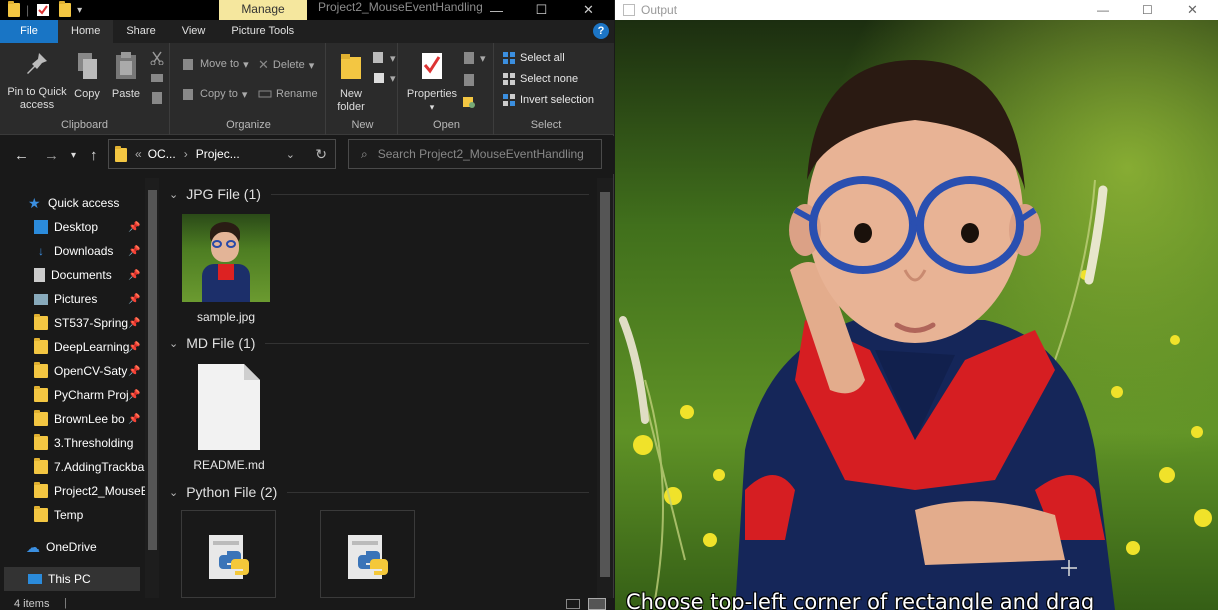  What do you see at coordinates (286, 65) in the screenshot?
I see `delete-button: ✕ Delete ▾` at bounding box center [286, 65].